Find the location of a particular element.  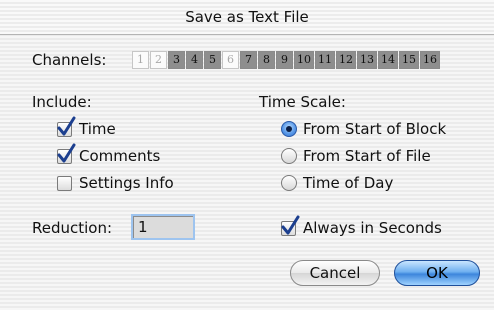

channel-1-toggle: 1 is located at coordinates (140, 60).